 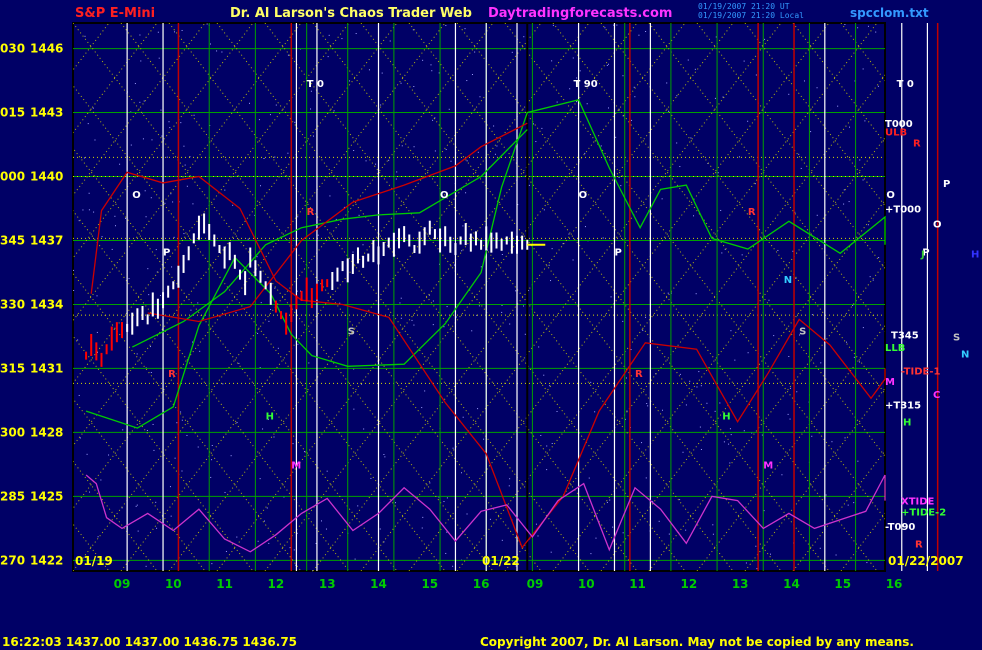 What do you see at coordinates (580, 13) in the screenshot?
I see `title-site: Daytradingforecasts.com` at bounding box center [580, 13].